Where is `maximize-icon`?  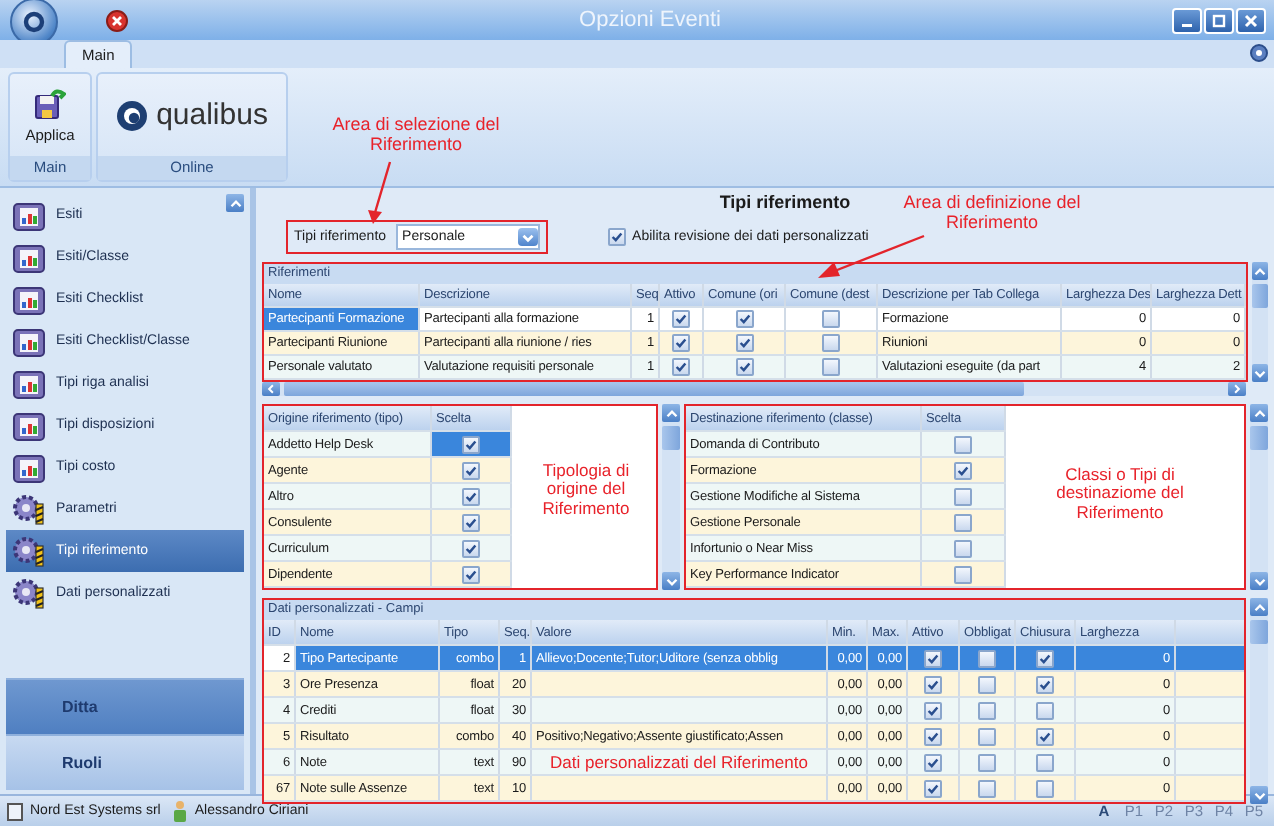
maximize-icon is located at coordinates (1219, 20).